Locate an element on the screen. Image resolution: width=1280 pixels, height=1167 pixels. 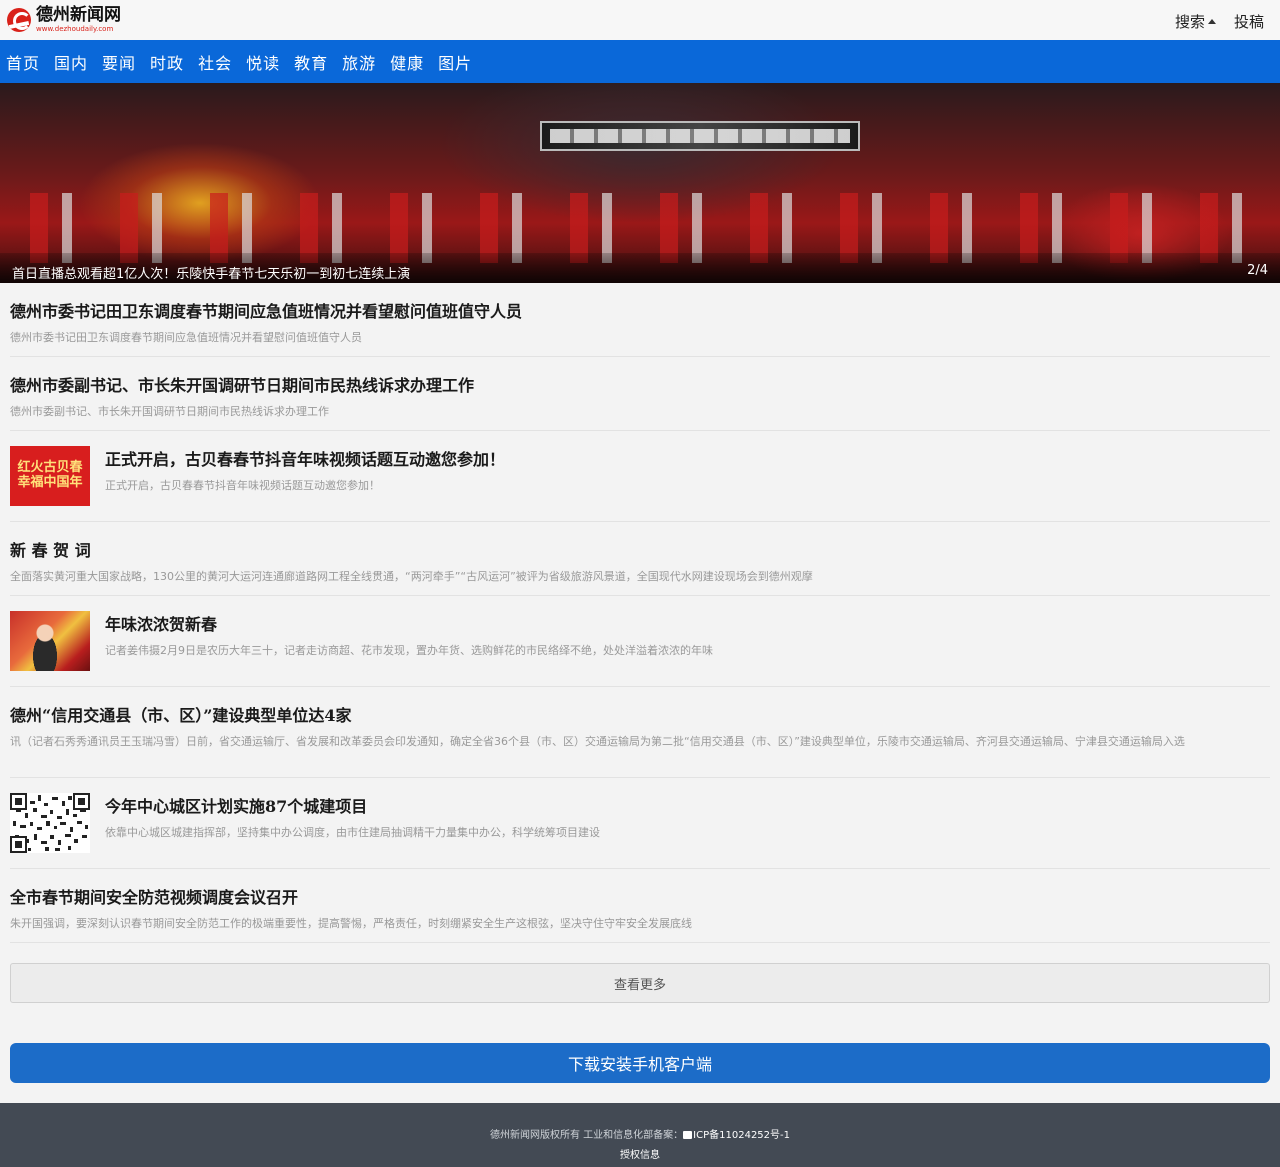
qr-code-thumbnail is located at coordinates (50, 823).